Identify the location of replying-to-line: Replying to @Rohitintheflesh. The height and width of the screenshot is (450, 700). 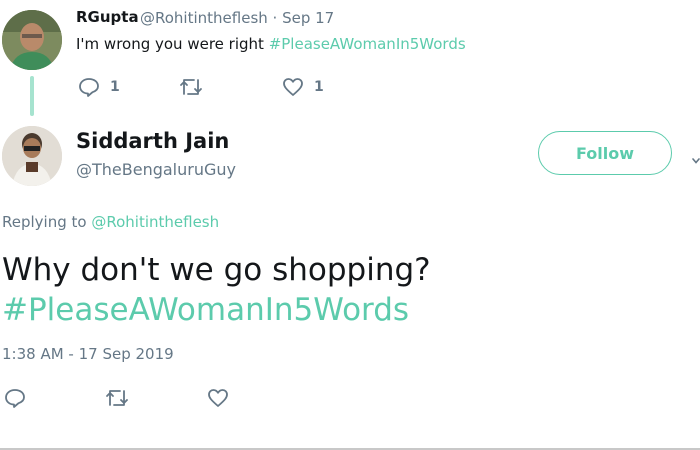
(110, 222).